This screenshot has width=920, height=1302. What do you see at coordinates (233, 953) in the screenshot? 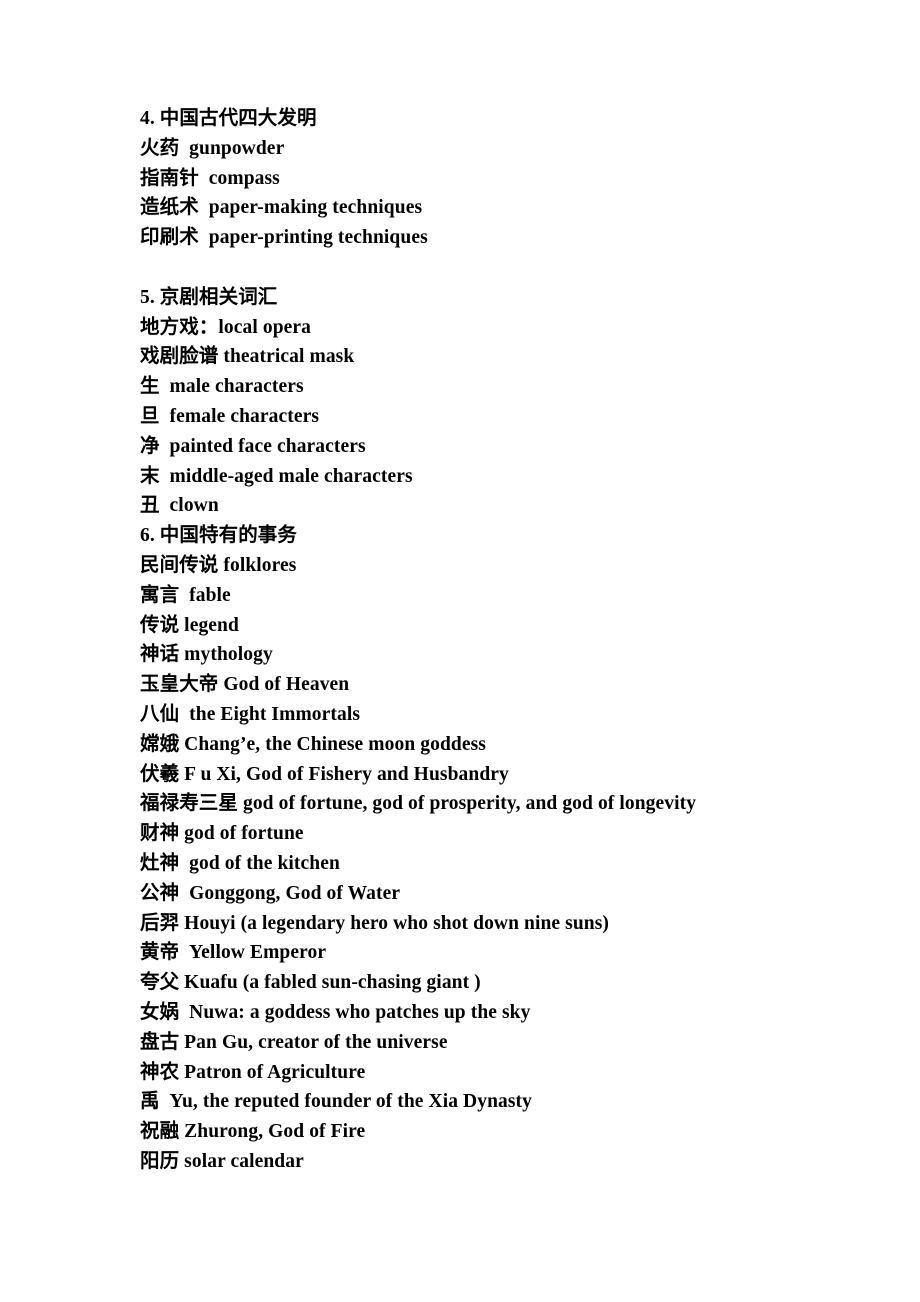
I see `vocabulary-entry: 黄帝 Yellow Emperor` at bounding box center [233, 953].